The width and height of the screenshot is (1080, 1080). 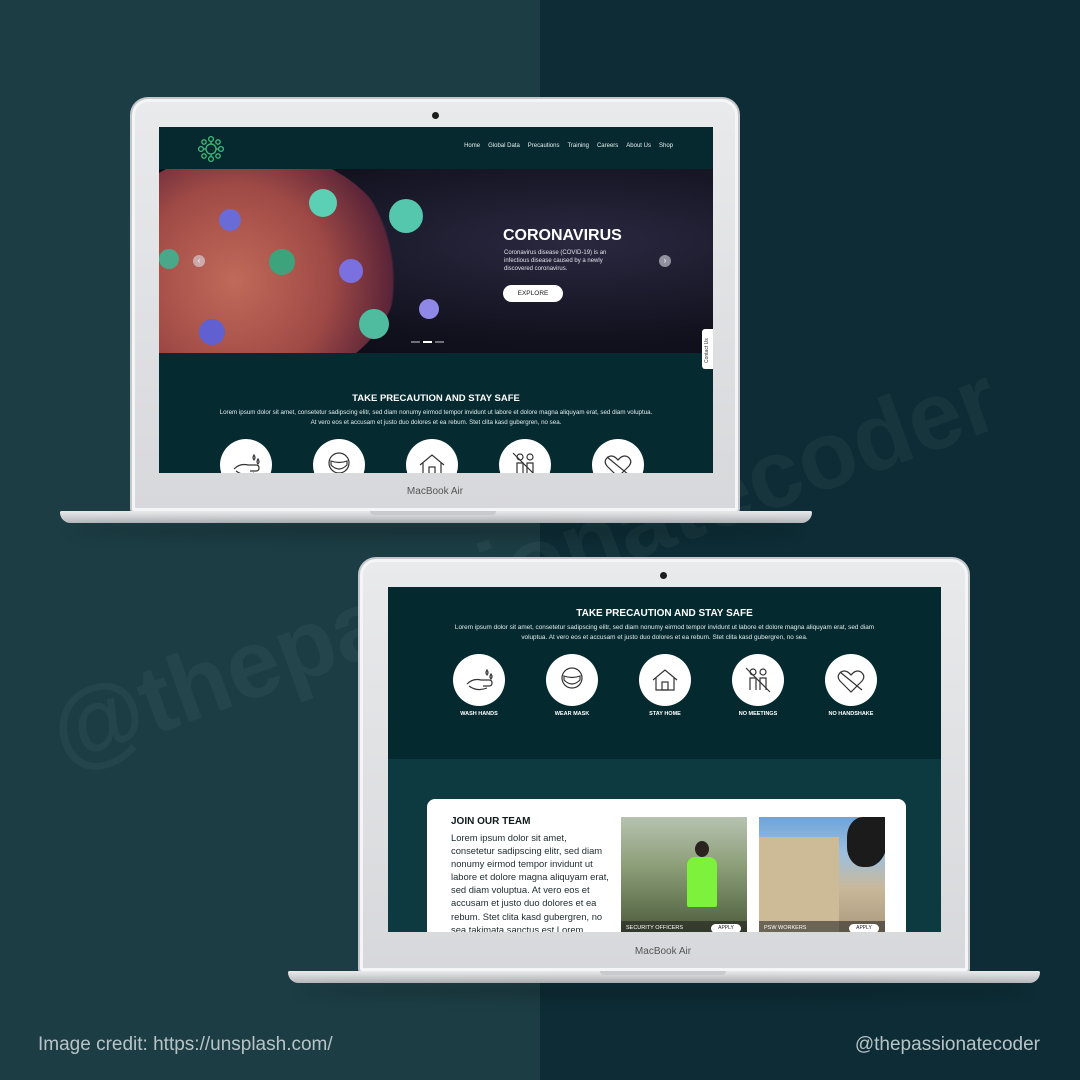 I want to click on nav-link-precautions: Precautions, so click(x=544, y=146).